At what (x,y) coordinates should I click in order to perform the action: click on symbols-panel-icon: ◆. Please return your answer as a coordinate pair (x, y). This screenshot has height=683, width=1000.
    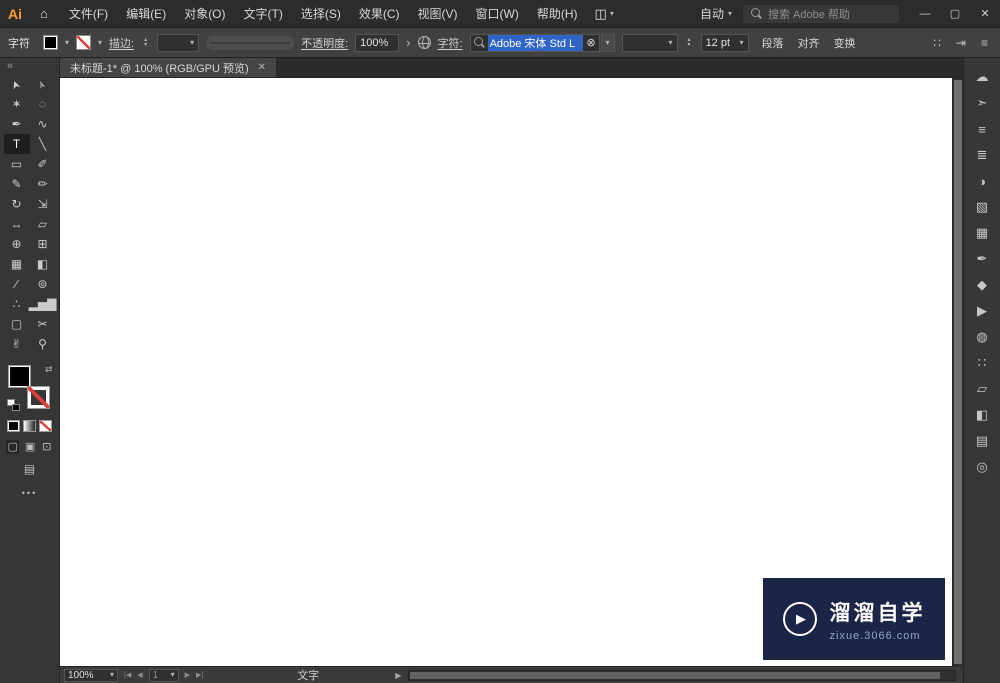
    Looking at the image, I should click on (982, 285).